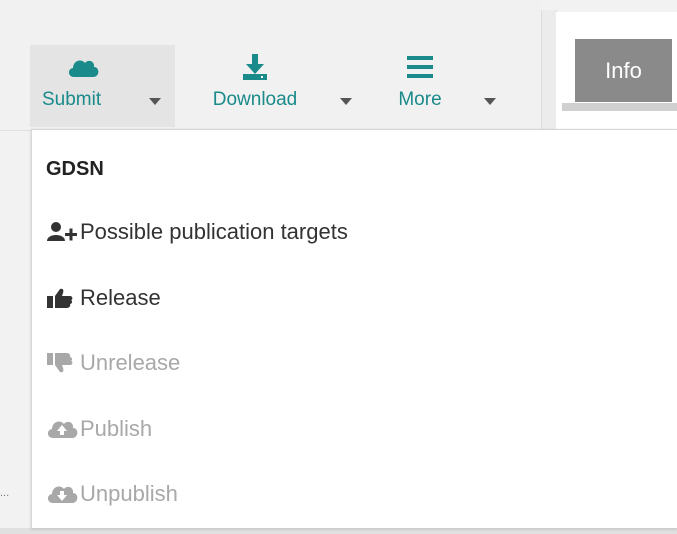 The height and width of the screenshot is (534, 677). What do you see at coordinates (623, 70) in the screenshot?
I see `tab-info: Info` at bounding box center [623, 70].